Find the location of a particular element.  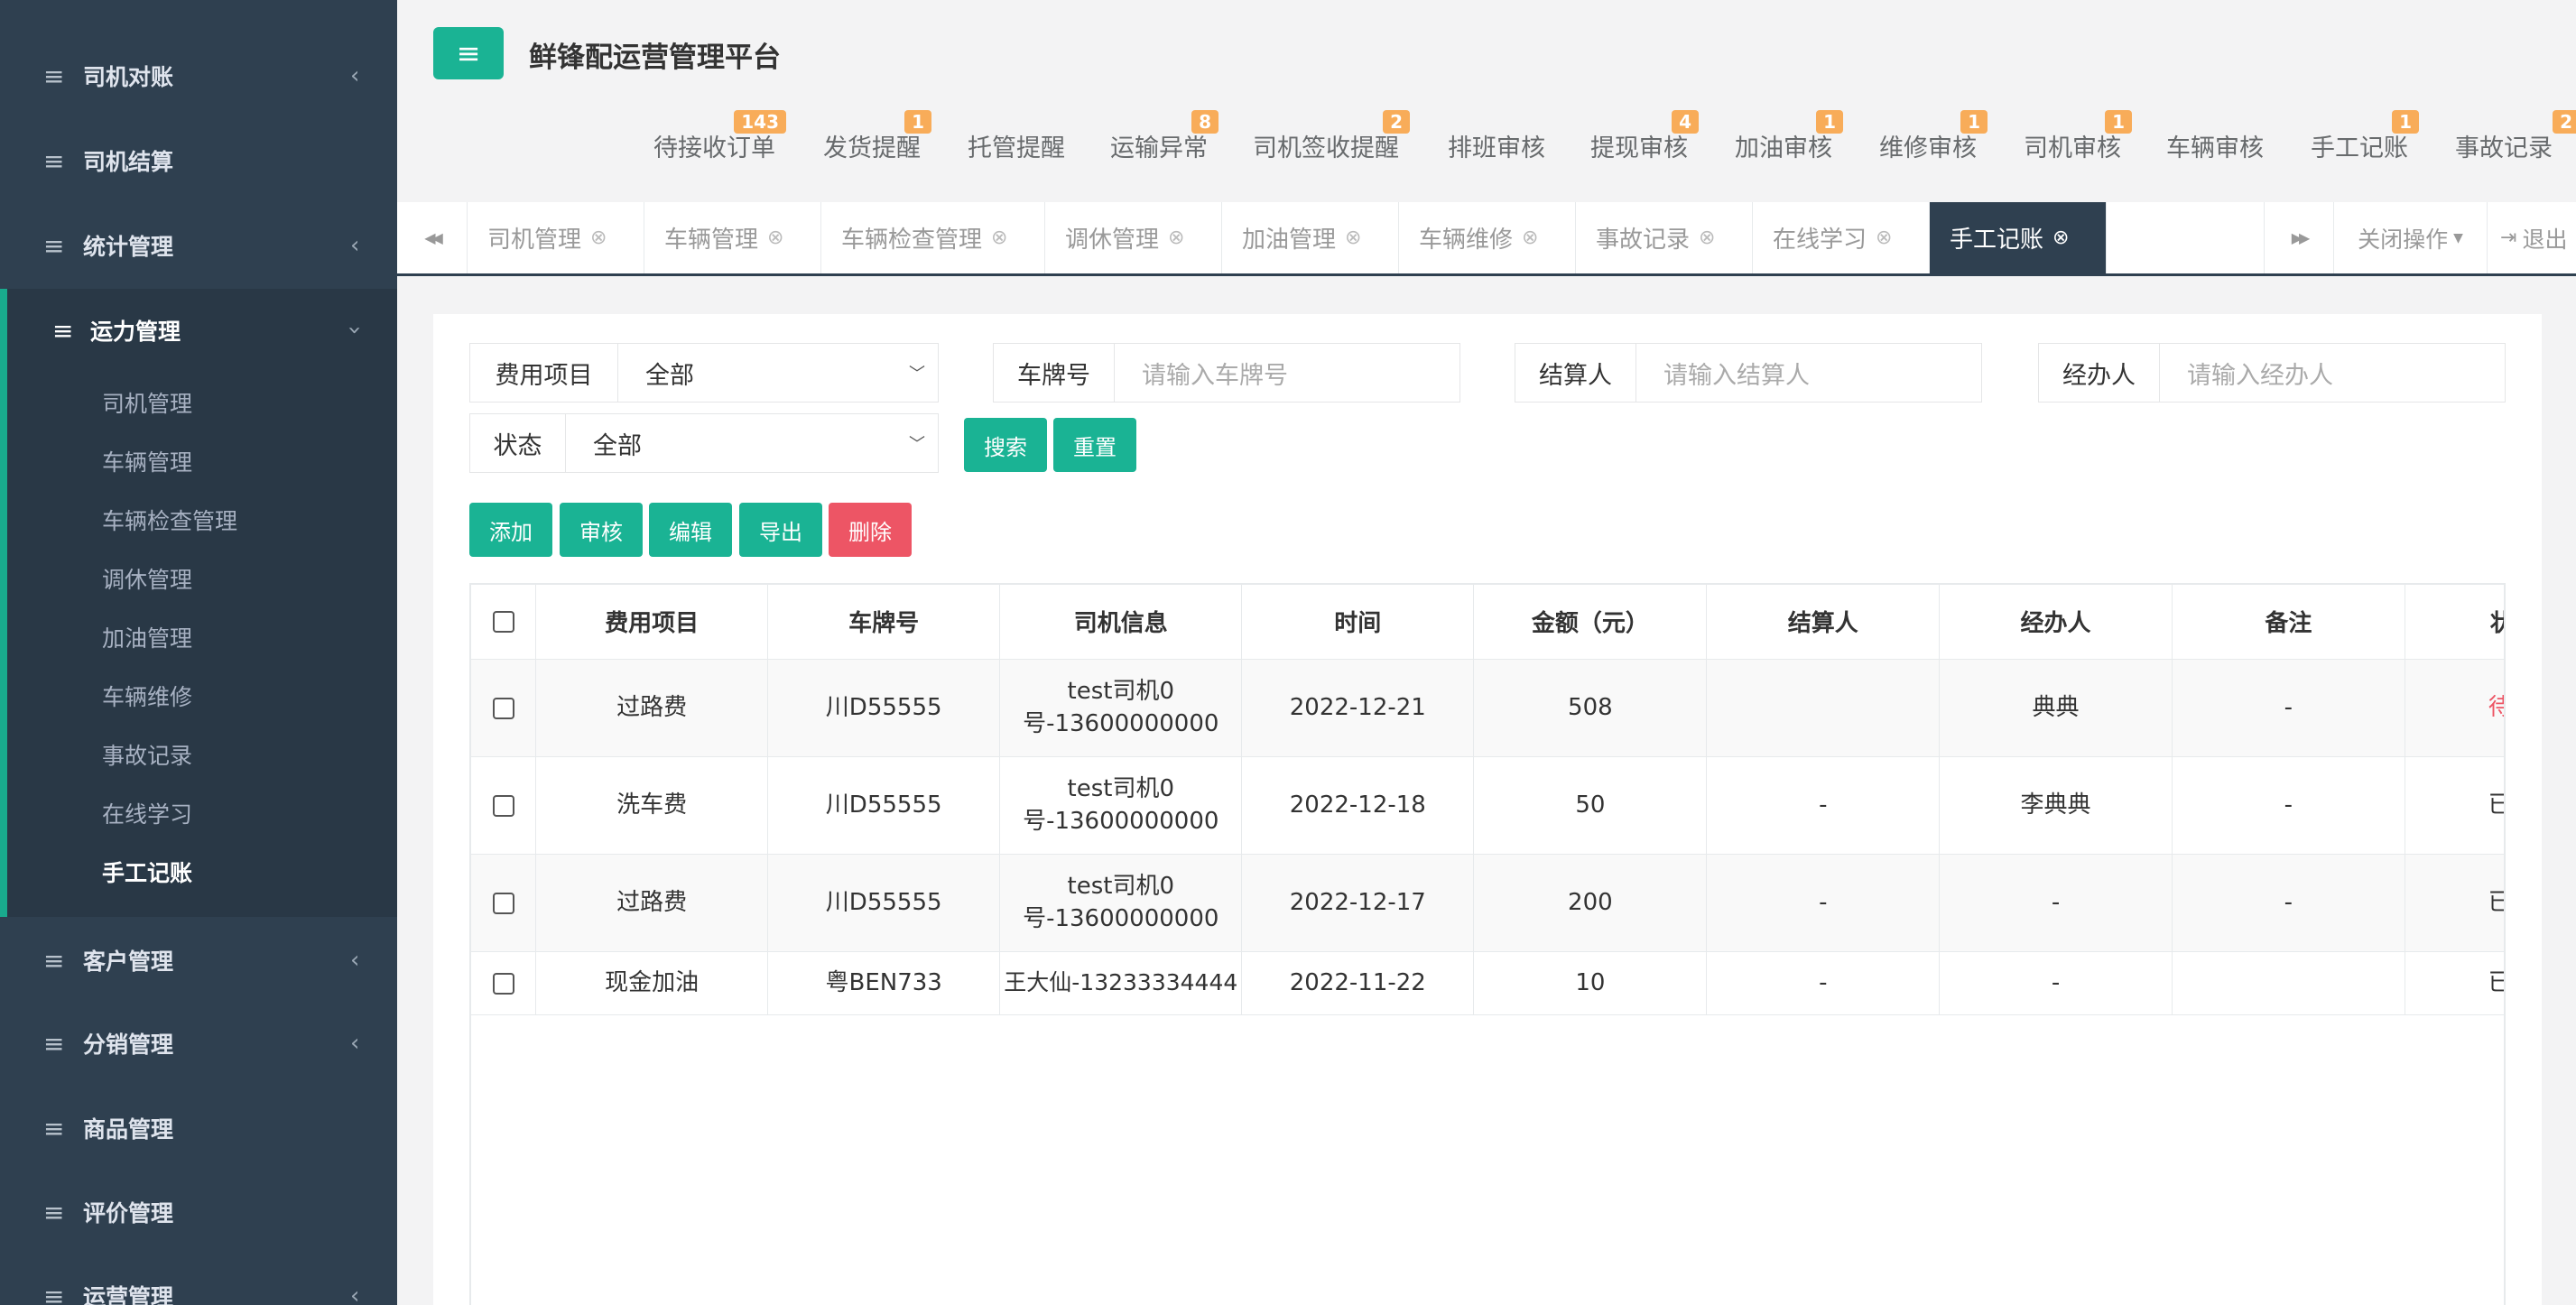

notice-schedule-audit: 排班审核 is located at coordinates (1496, 146).